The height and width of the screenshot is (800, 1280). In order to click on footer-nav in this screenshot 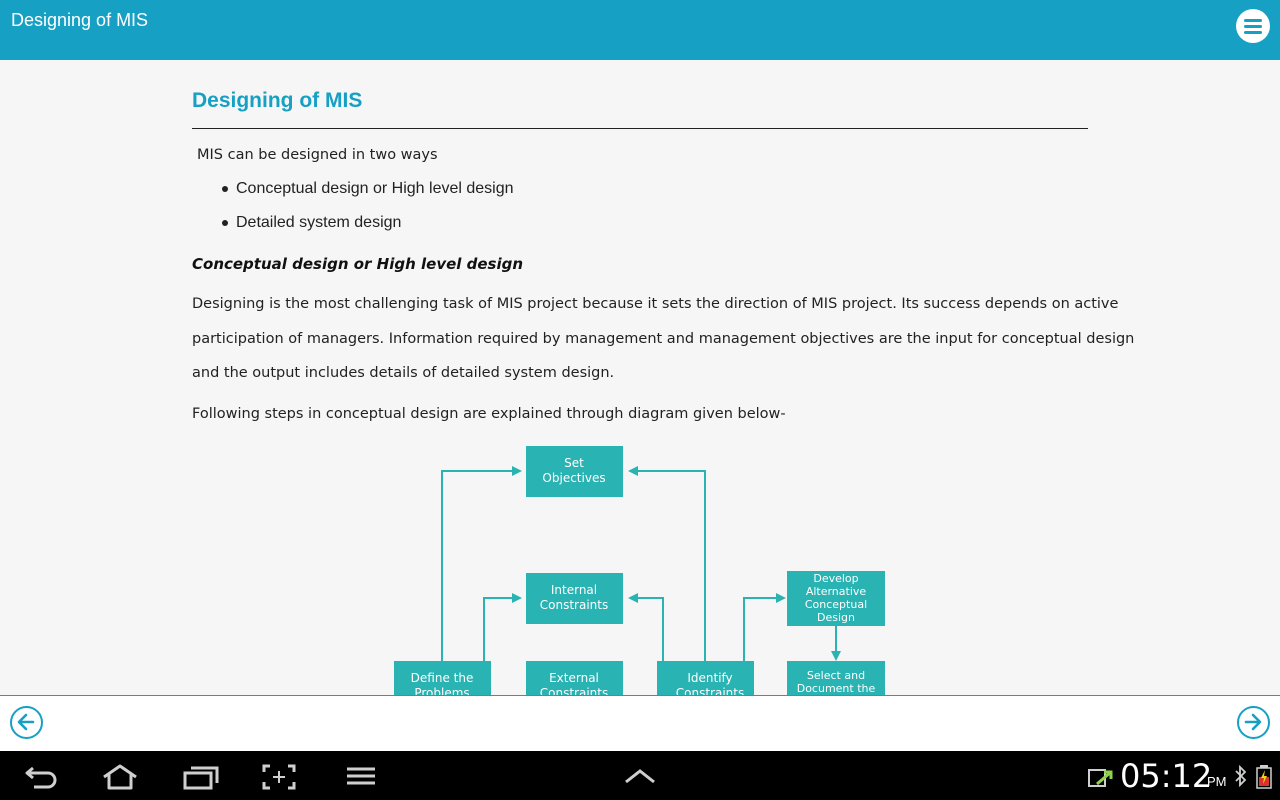, I will do `click(640, 723)`.